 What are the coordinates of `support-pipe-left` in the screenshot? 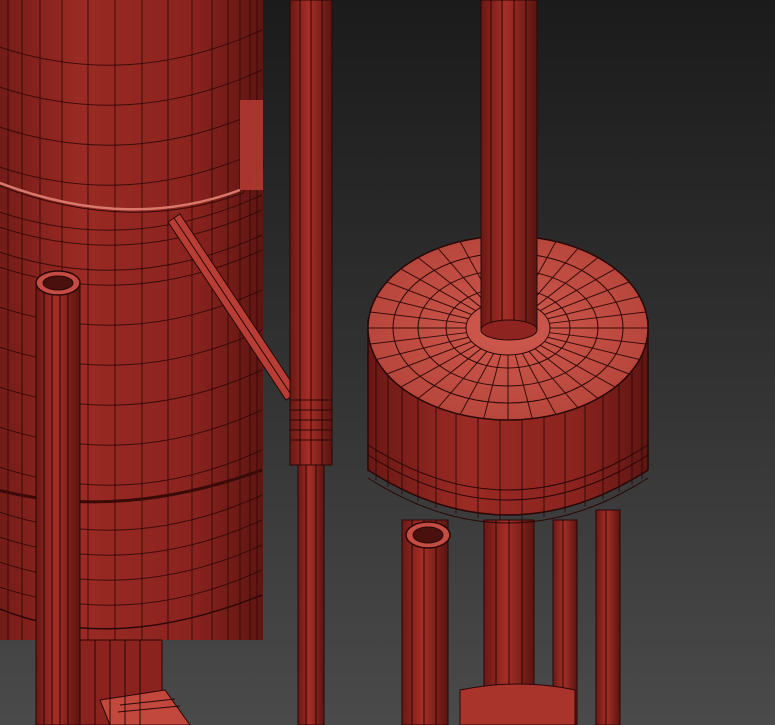 It's located at (58, 497).